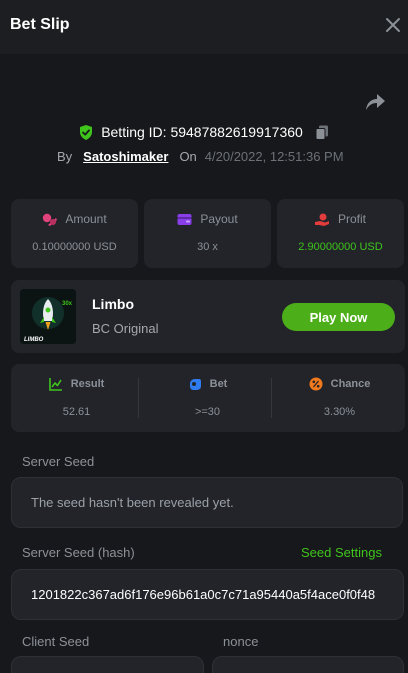  What do you see at coordinates (207, 502) in the screenshot?
I see `server-seed-field: The seed hasn't been revealed yet.` at bounding box center [207, 502].